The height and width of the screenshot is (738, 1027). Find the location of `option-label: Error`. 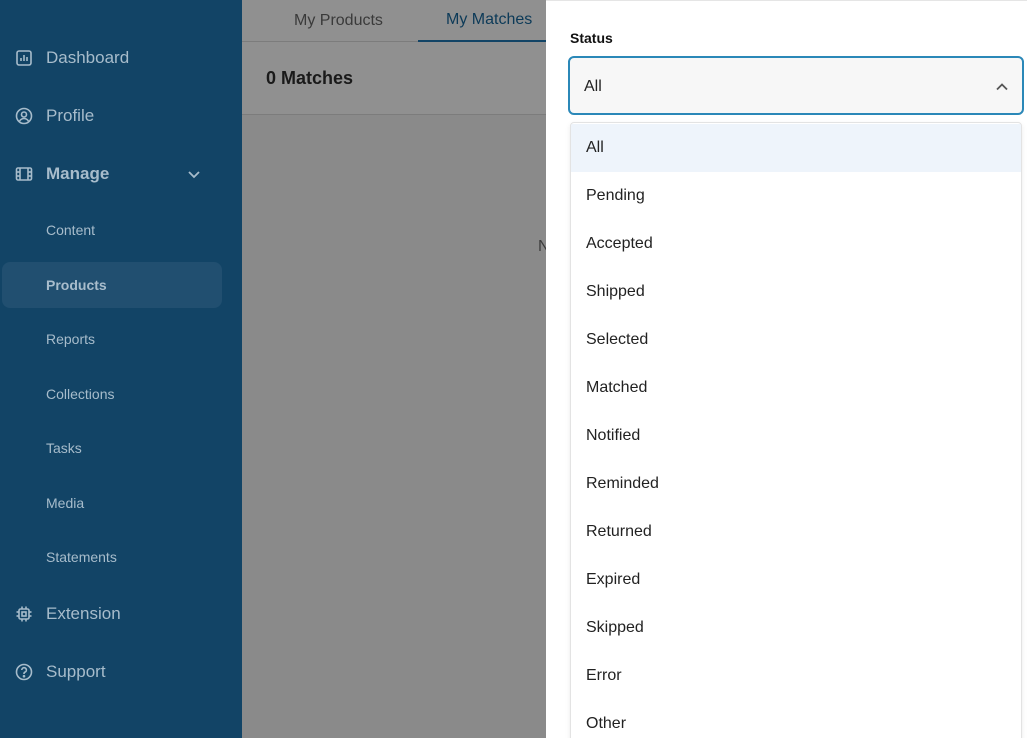

option-label: Error is located at coordinates (604, 675).